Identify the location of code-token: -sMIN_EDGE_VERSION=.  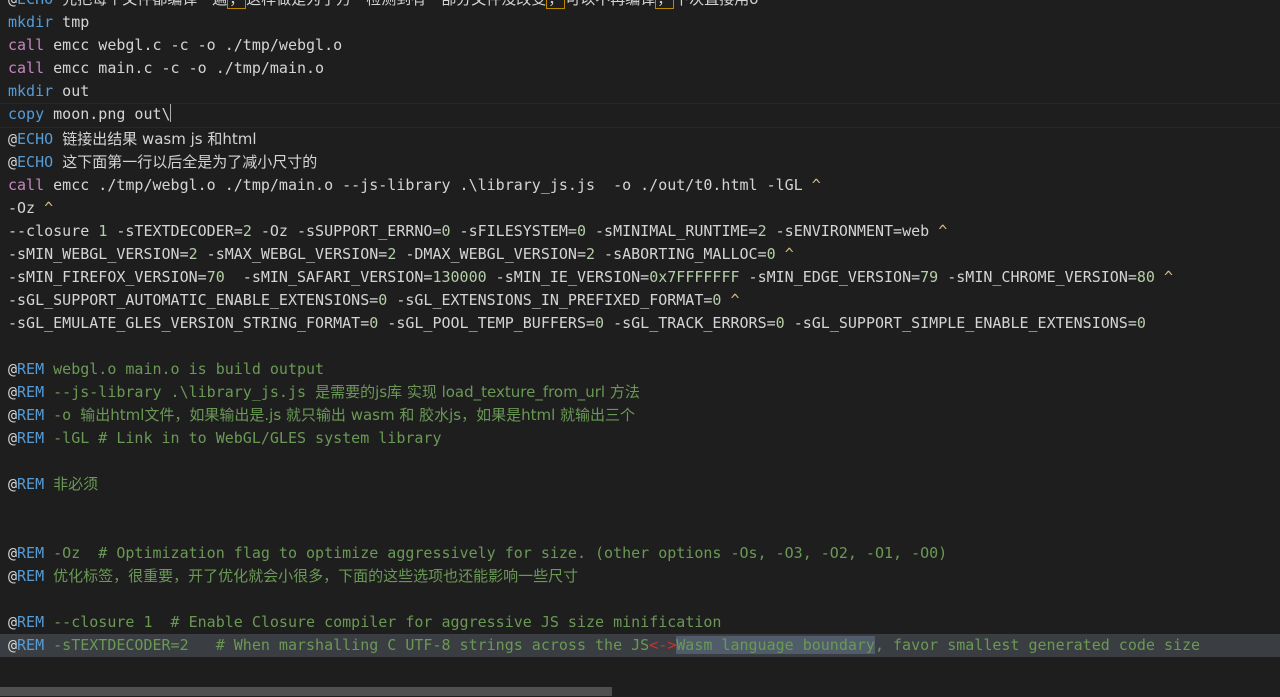
(830, 277).